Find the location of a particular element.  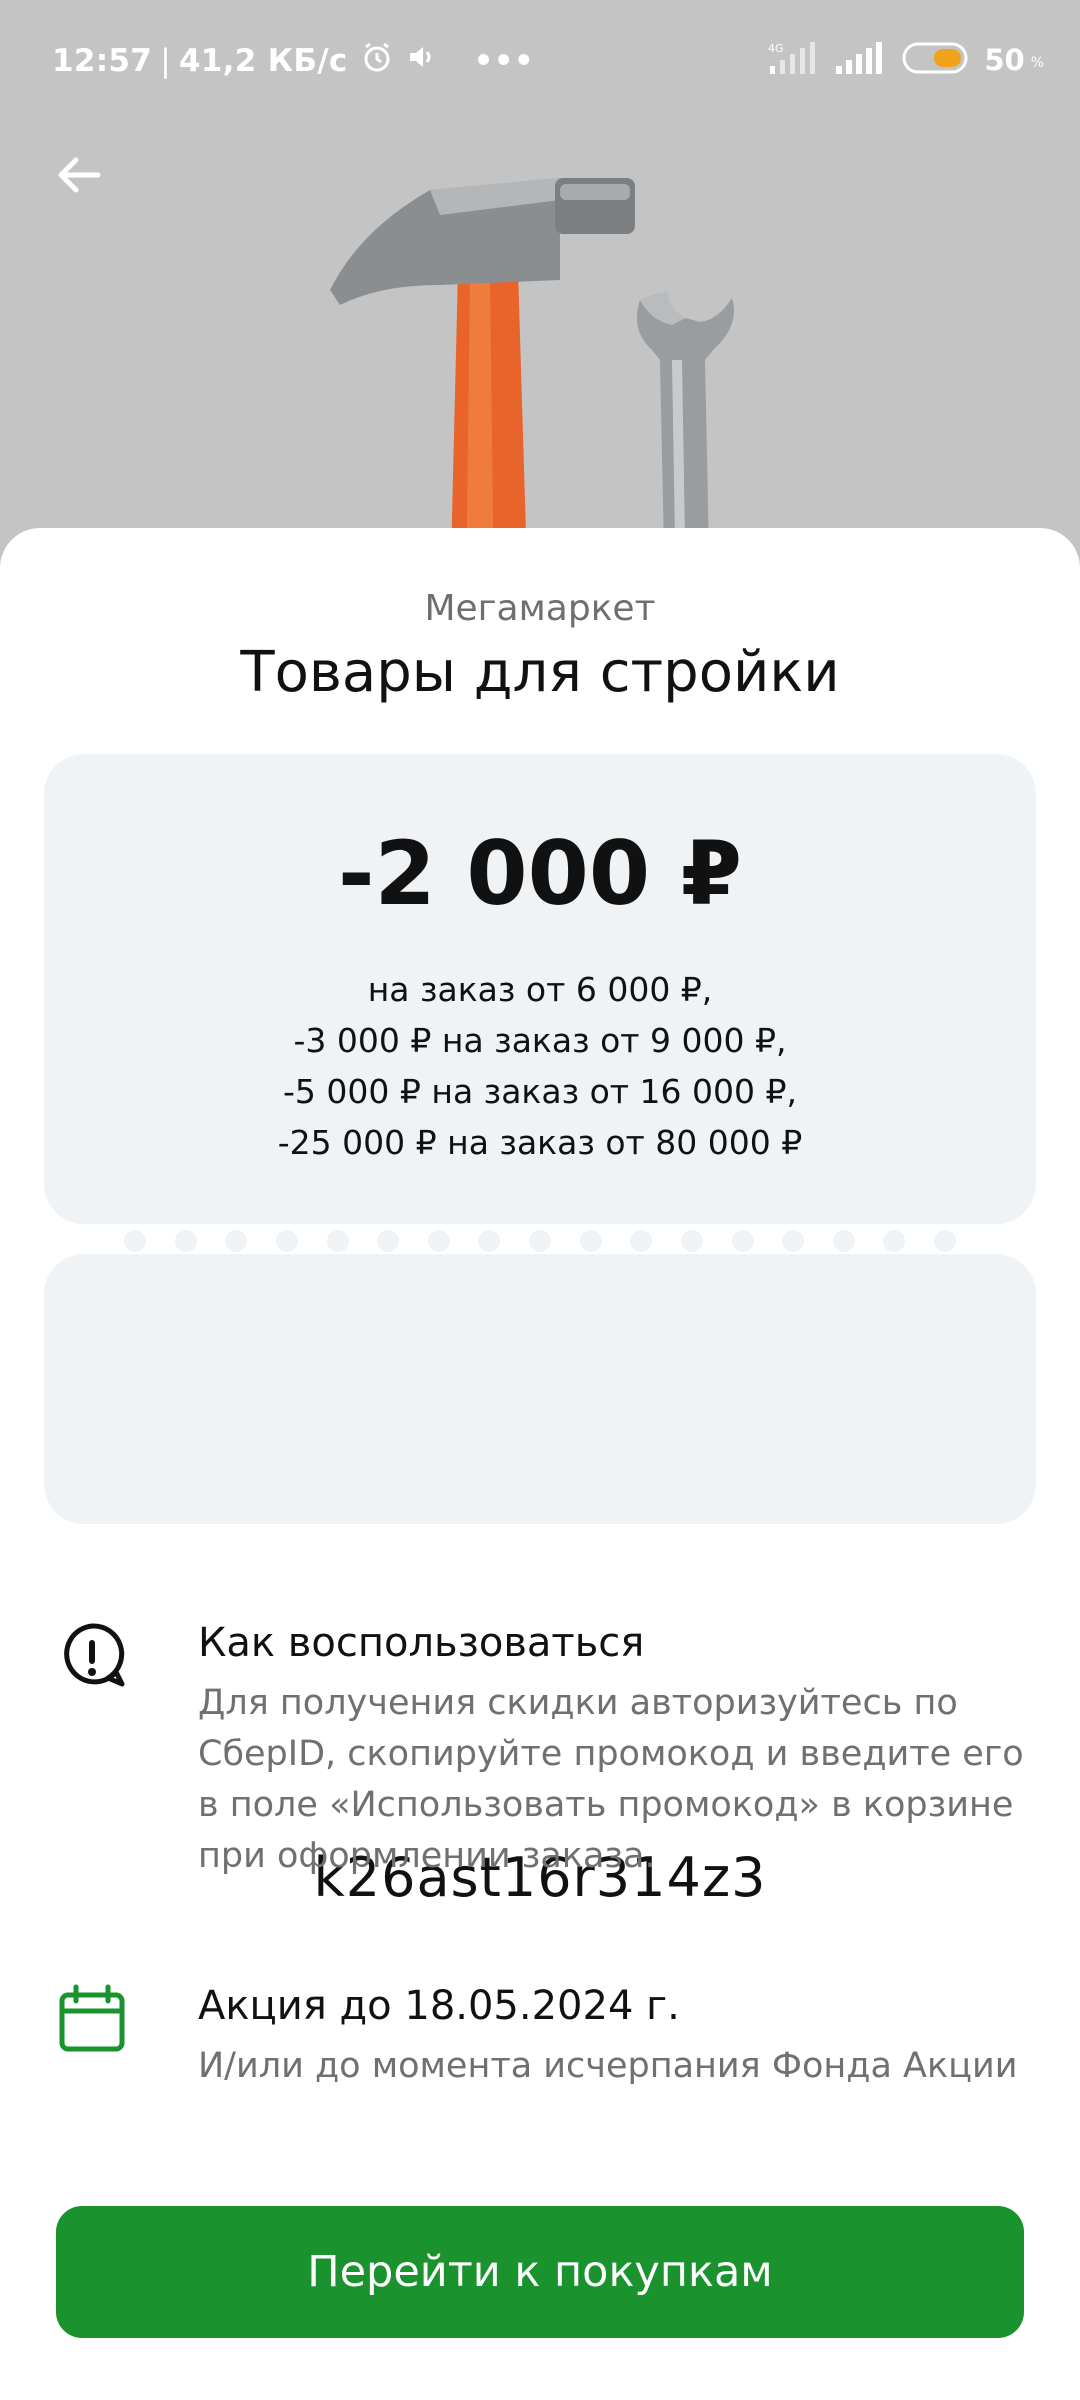

battery-level: 50 is located at coordinates (1004, 60).